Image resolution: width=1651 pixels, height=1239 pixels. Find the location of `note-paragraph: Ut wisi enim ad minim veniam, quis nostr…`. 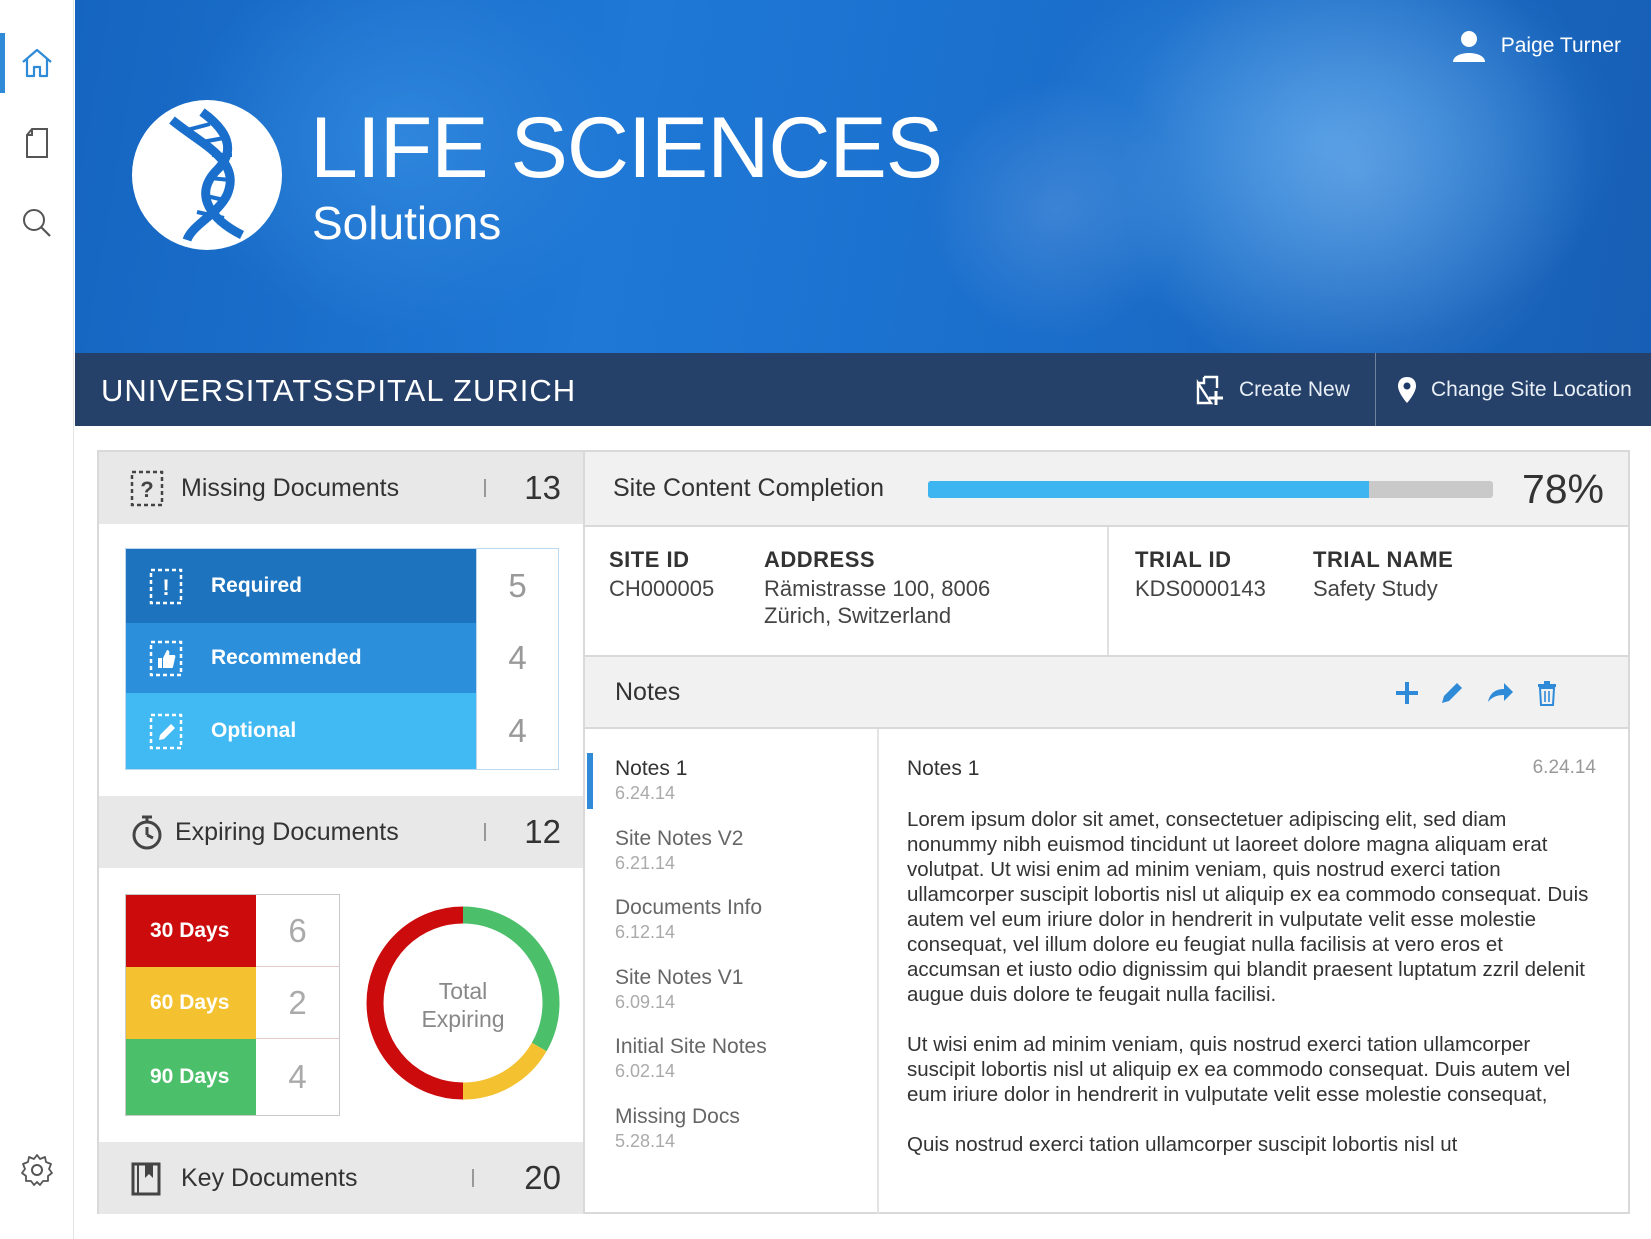

note-paragraph: Ut wisi enim ad minim veniam, quis nostr… is located at coordinates (1239, 1069).